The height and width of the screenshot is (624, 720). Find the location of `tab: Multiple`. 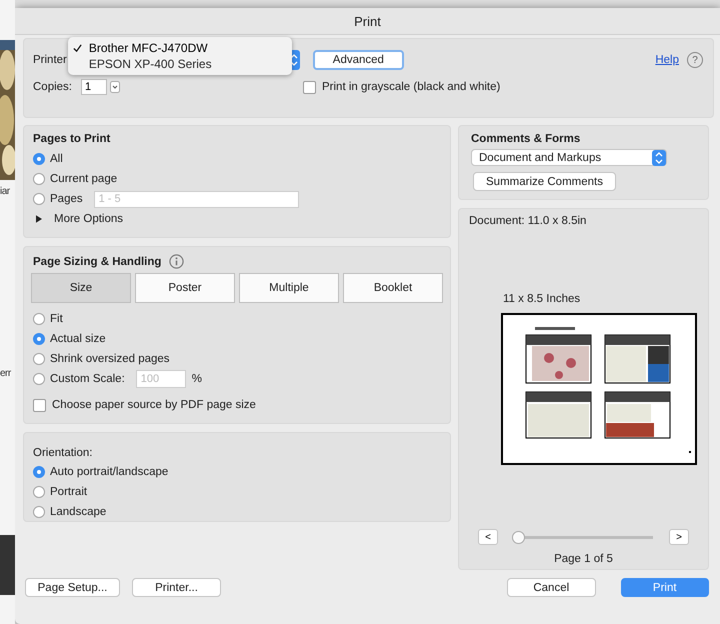

tab: Multiple is located at coordinates (289, 288).